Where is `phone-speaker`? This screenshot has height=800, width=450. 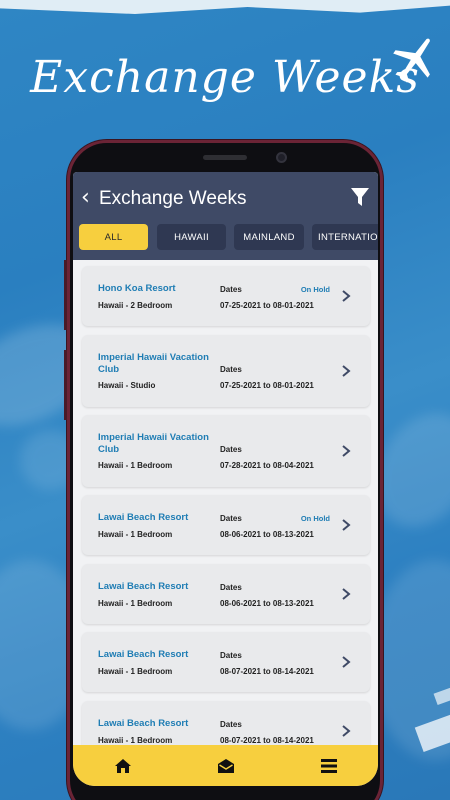
phone-speaker is located at coordinates (225, 157).